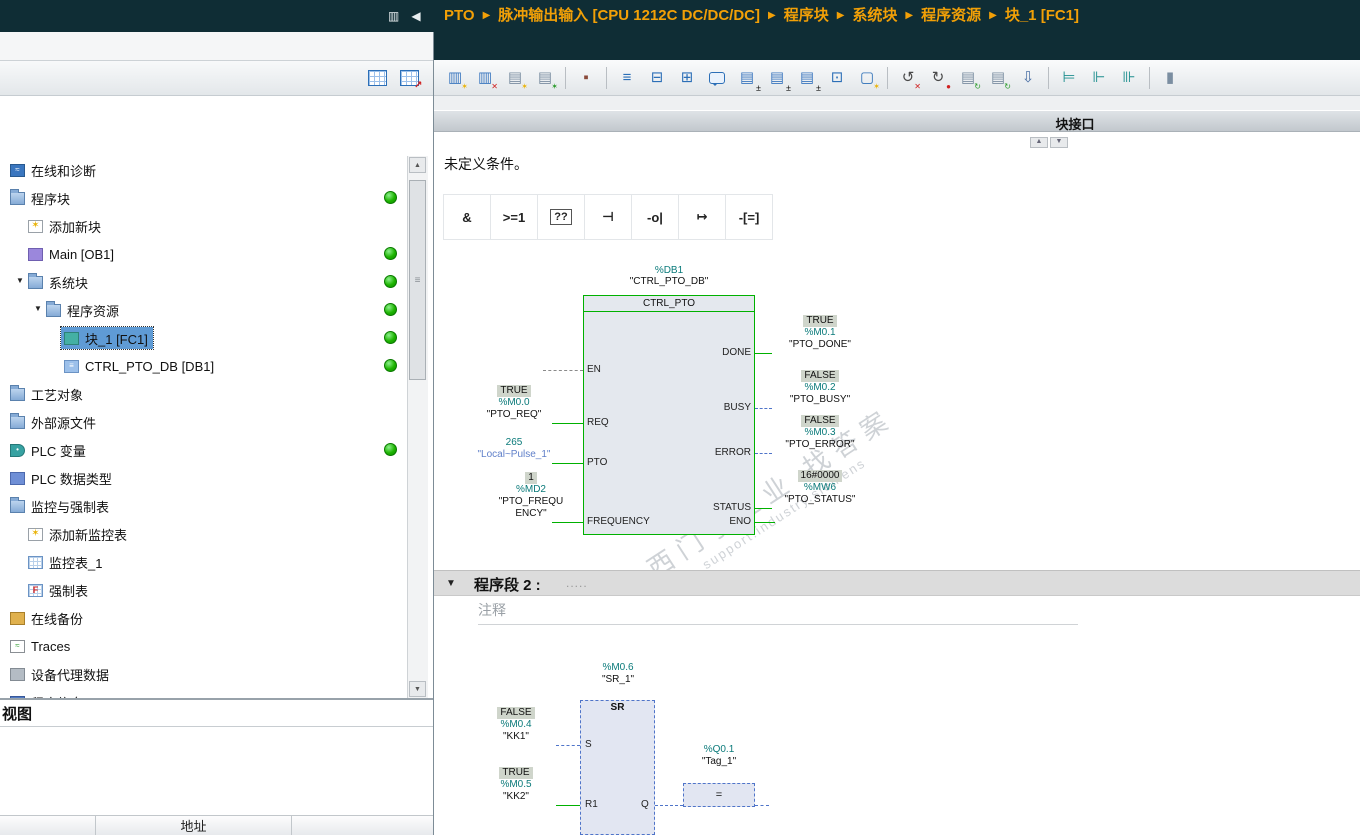 The height and width of the screenshot is (835, 1360). Describe the element at coordinates (608, 217) in the screenshot. I see `insert-input-icon: ⊣` at that location.